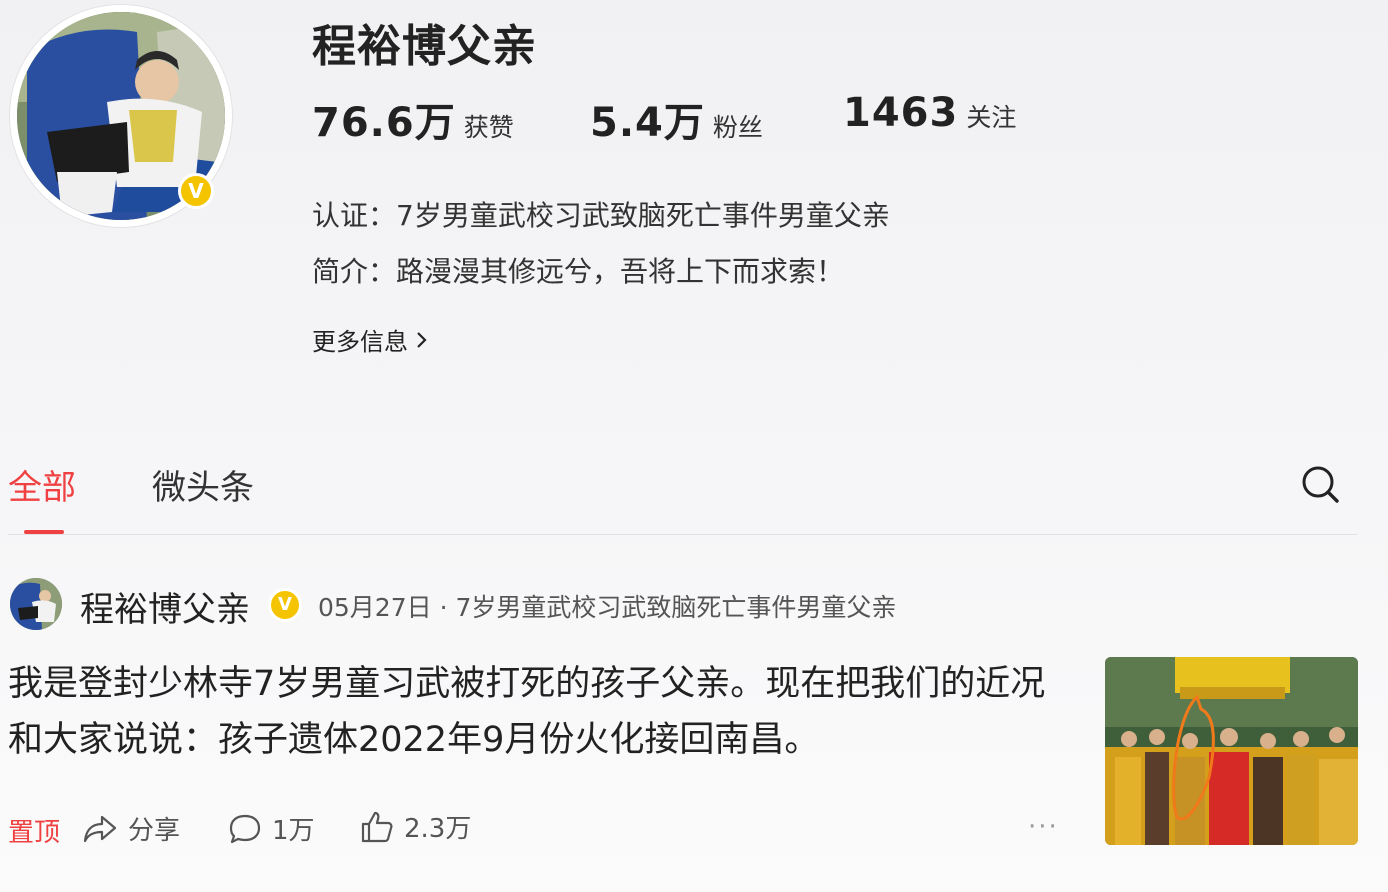 The width and height of the screenshot is (1388, 892). I want to click on stat-fans: 5.4万 粉丝, so click(676, 119).